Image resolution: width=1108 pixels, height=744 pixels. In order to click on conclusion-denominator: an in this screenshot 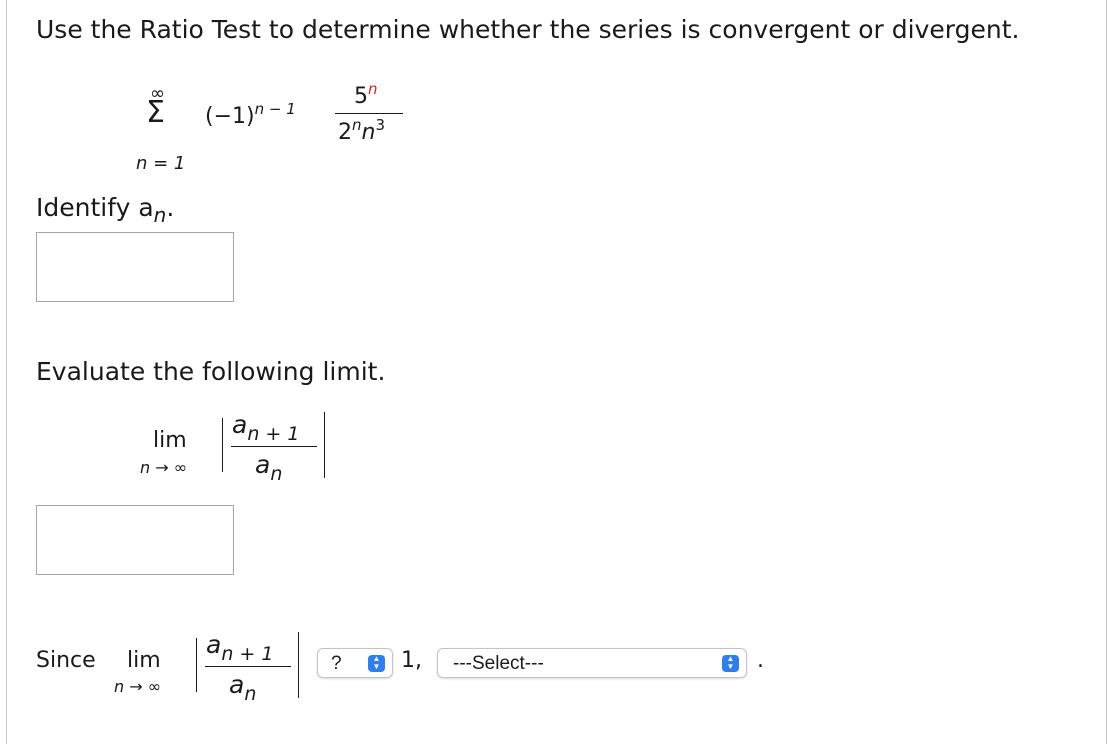, I will do `click(243, 687)`.